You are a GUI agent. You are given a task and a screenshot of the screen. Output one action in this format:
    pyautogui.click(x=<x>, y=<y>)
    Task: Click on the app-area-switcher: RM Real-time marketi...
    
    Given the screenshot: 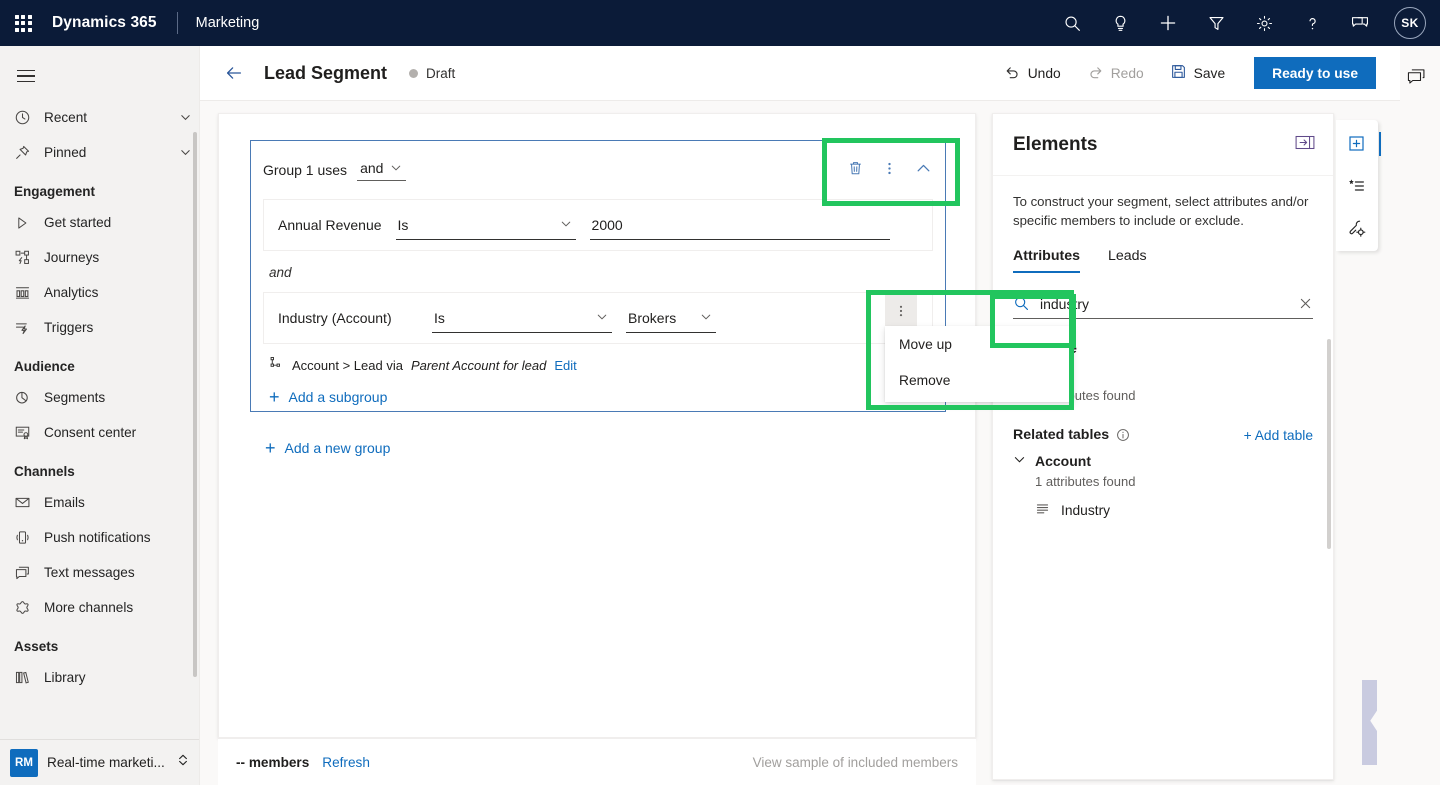 What is the action you would take?
    pyautogui.click(x=99, y=762)
    